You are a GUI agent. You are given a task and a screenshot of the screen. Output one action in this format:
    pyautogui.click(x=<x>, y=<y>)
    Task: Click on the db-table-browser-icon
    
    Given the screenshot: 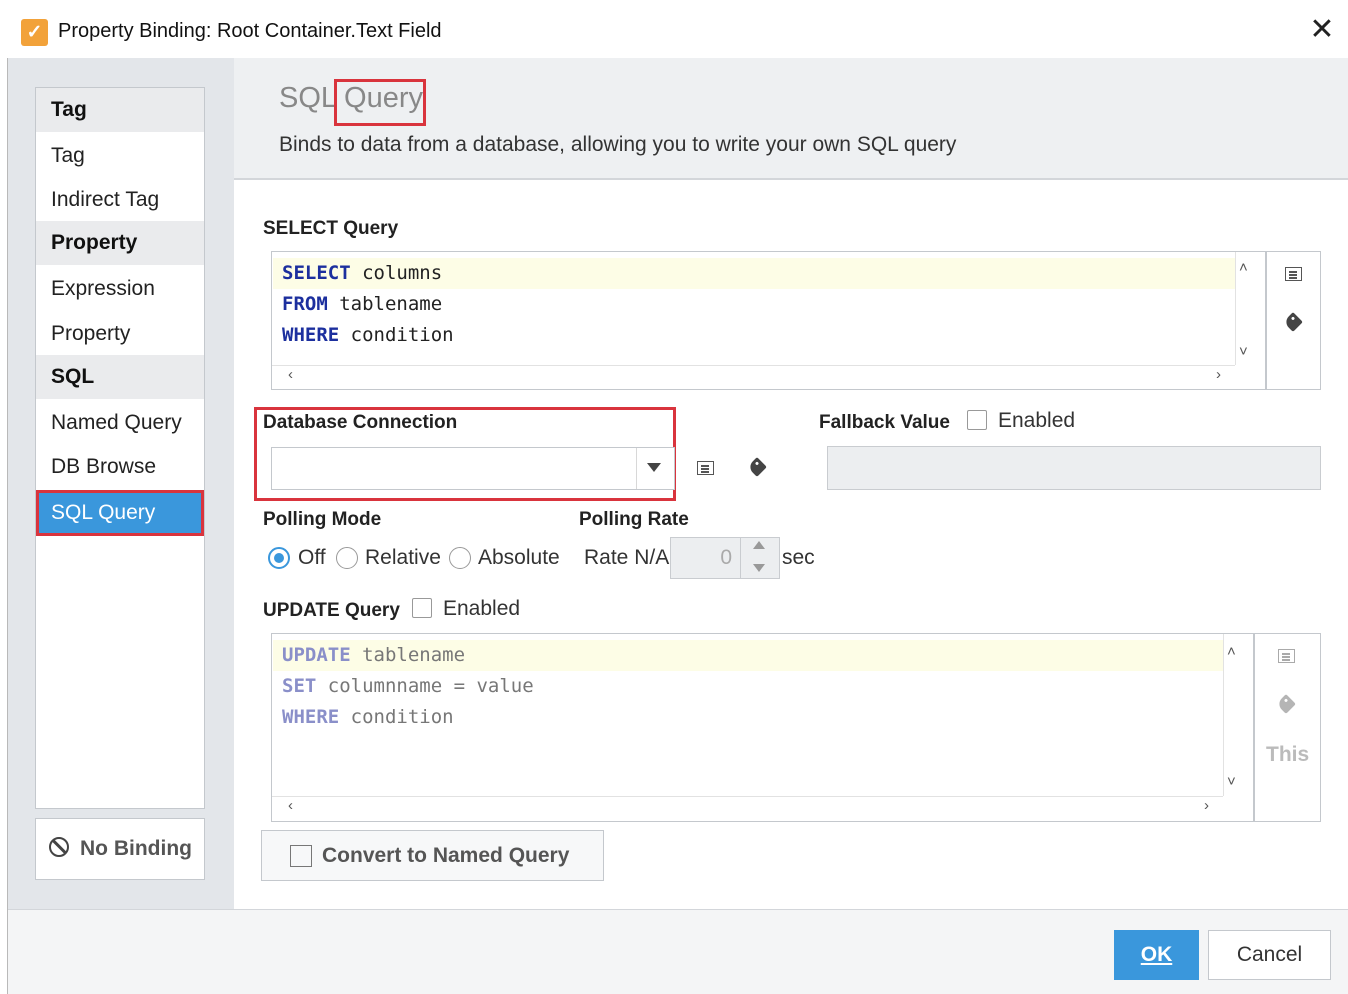 What is the action you would take?
    pyautogui.click(x=705, y=468)
    